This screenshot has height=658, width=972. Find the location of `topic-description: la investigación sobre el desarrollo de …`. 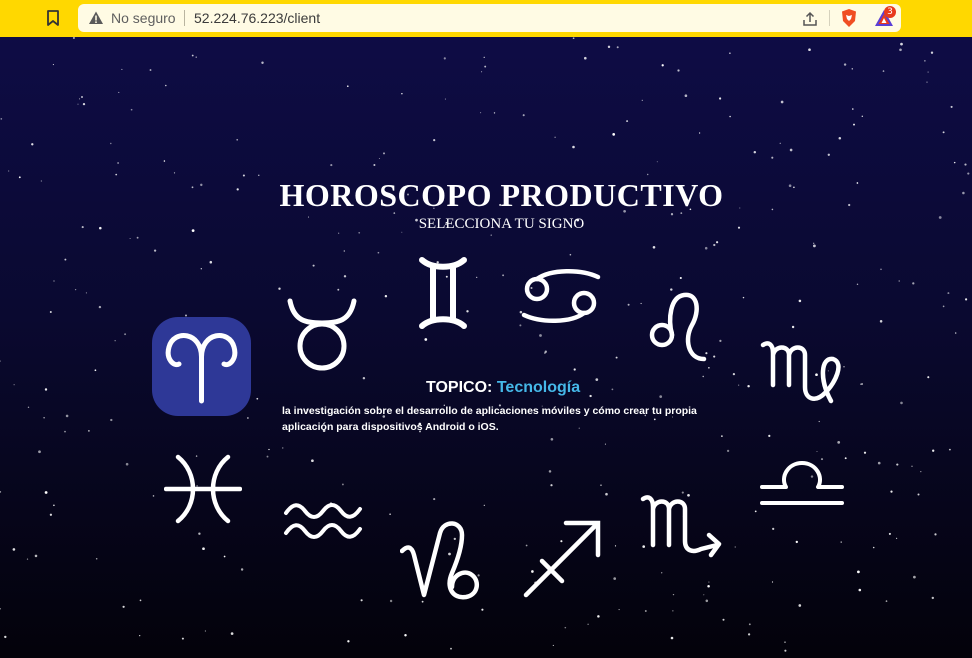

topic-description: la investigación sobre el desarrollo de … is located at coordinates (489, 419).